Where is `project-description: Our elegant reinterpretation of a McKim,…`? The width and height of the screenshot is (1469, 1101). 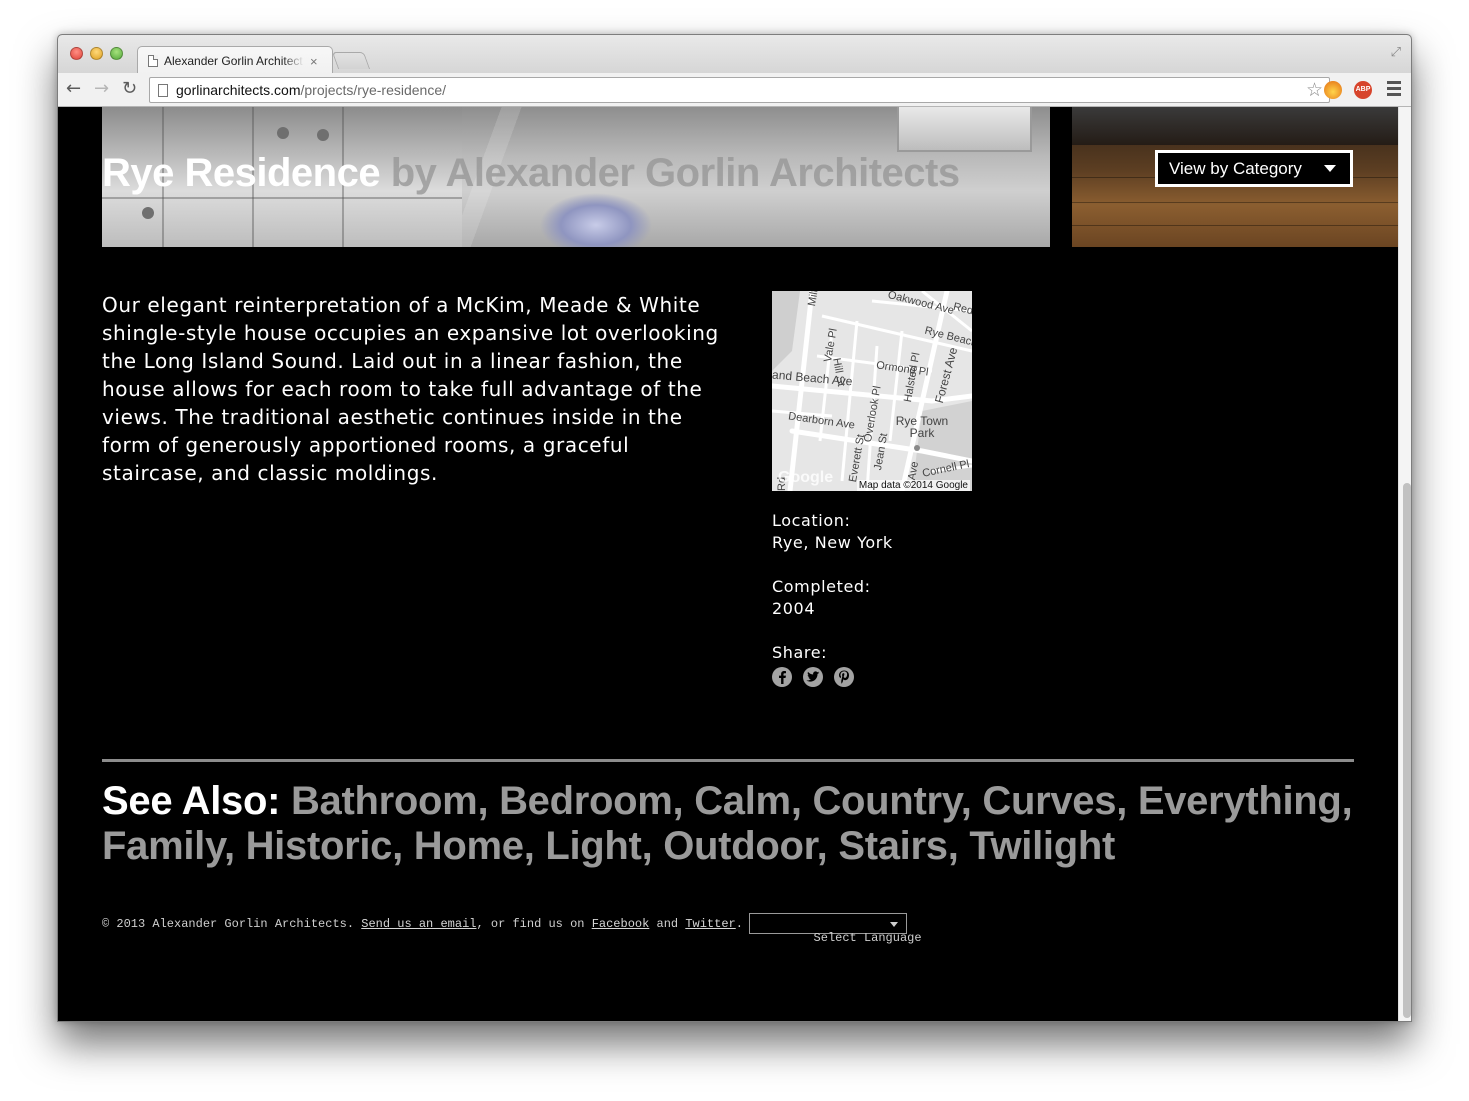 project-description: Our elegant reinterpretation of a McKim,… is located at coordinates (410, 389).